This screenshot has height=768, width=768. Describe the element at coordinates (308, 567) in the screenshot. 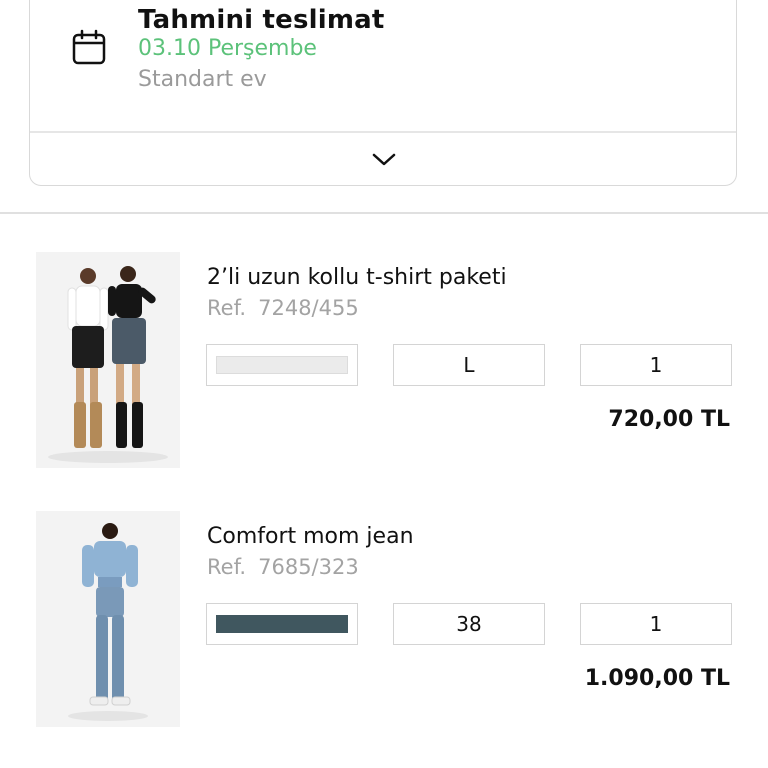

I see `ref-number: 7685/323` at that location.